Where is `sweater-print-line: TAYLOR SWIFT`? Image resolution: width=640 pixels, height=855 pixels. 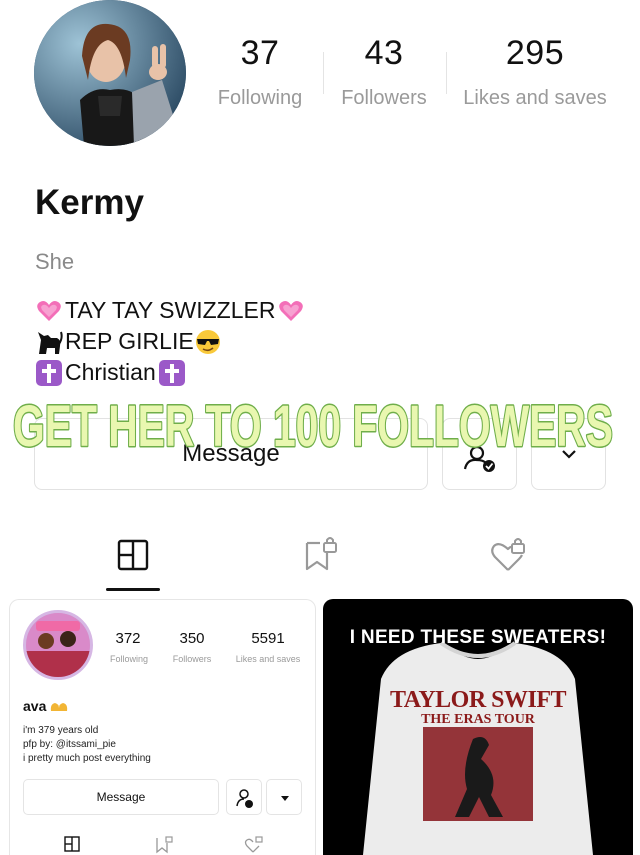 sweater-print-line: TAYLOR SWIFT is located at coordinates (478, 700).